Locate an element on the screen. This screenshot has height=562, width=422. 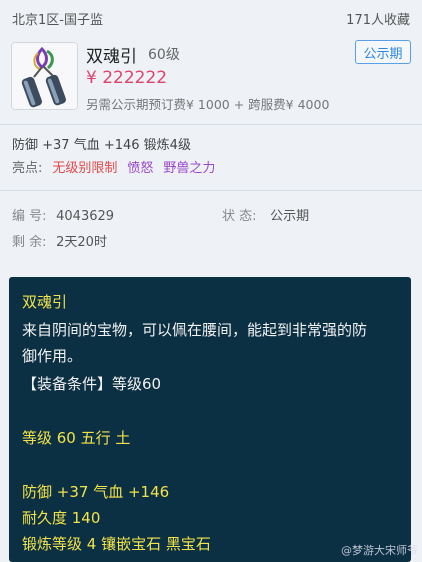
highlight-tag: 无级别限制 is located at coordinates (85, 168).